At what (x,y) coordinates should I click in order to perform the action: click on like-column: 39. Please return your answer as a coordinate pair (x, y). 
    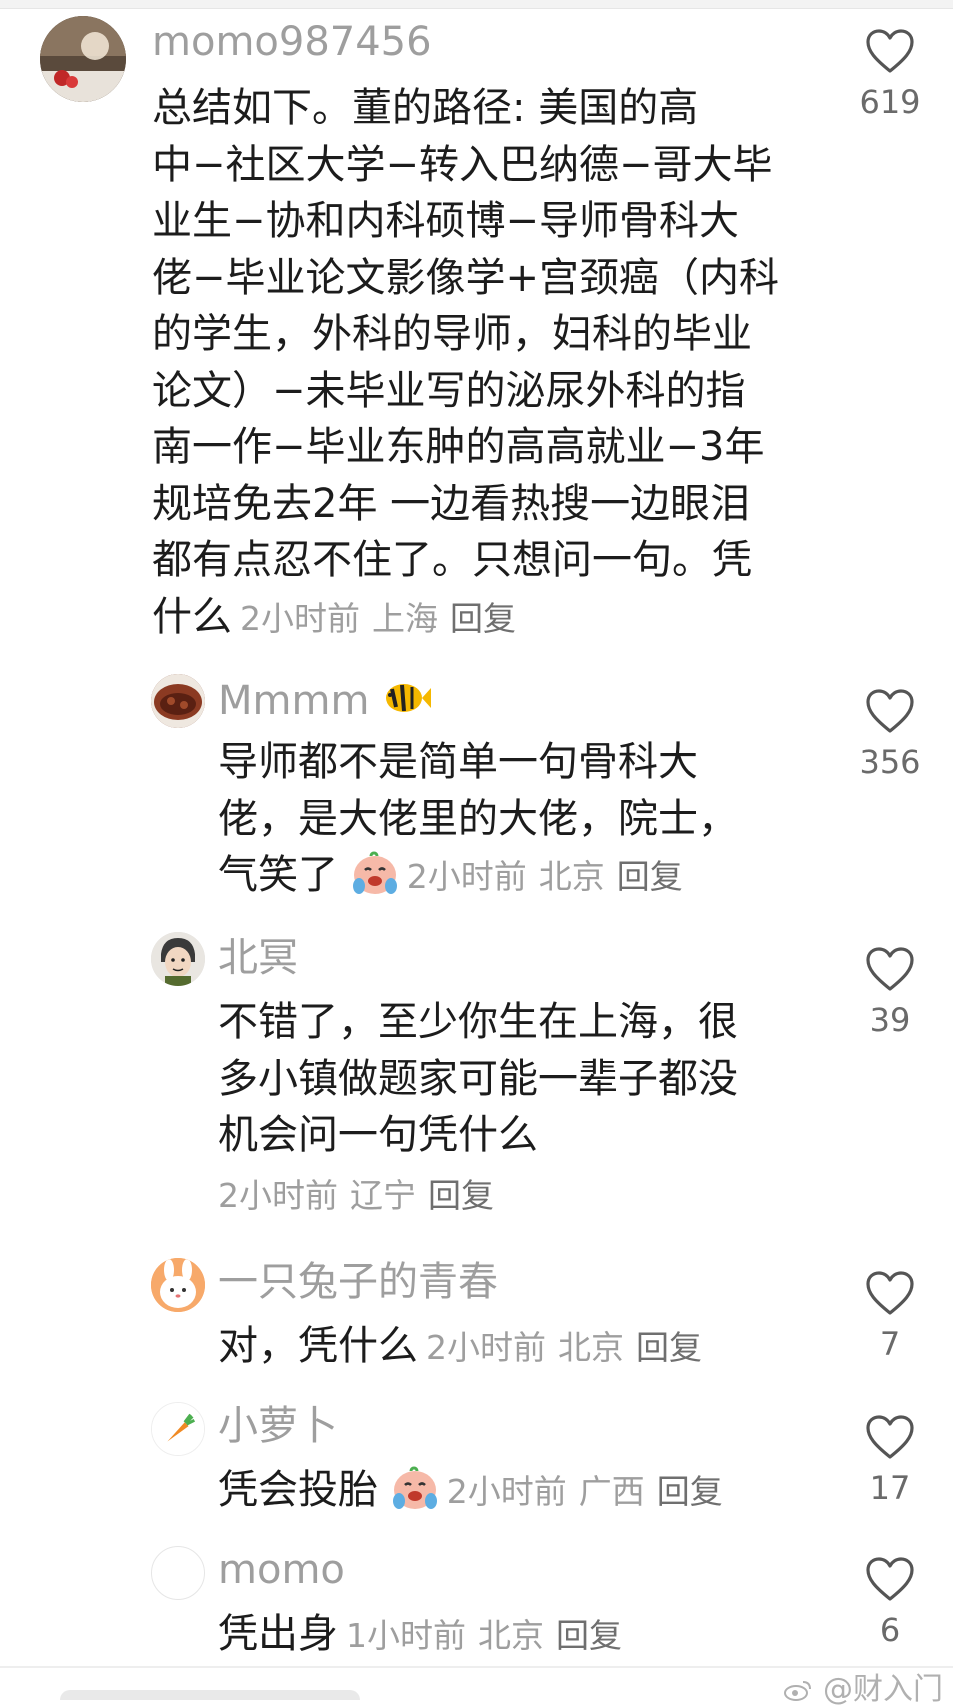
    Looking at the image, I should click on (890, 992).